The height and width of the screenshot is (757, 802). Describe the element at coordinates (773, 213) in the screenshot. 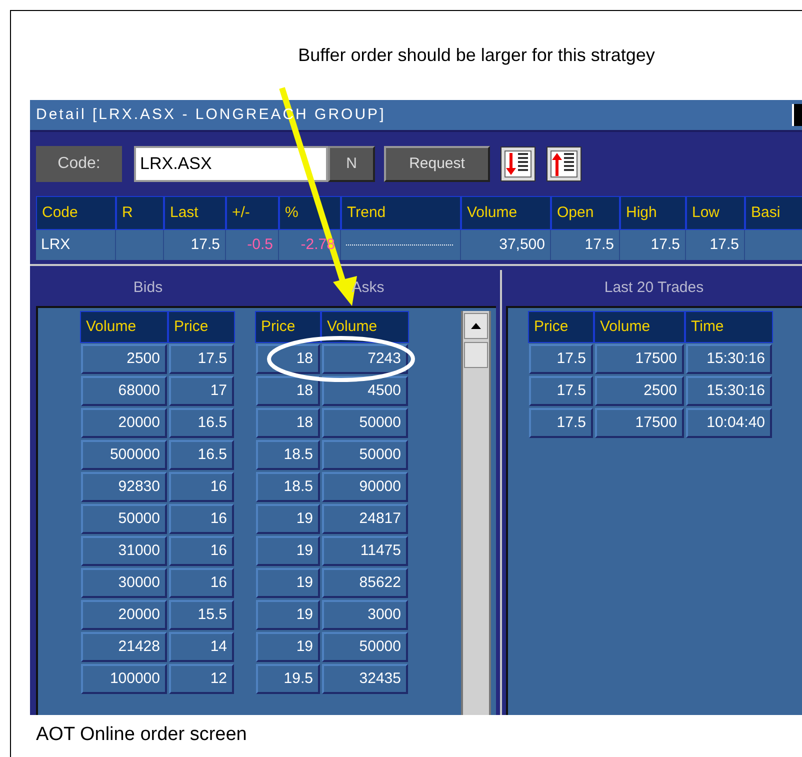

I see `column-header: Basi` at that location.